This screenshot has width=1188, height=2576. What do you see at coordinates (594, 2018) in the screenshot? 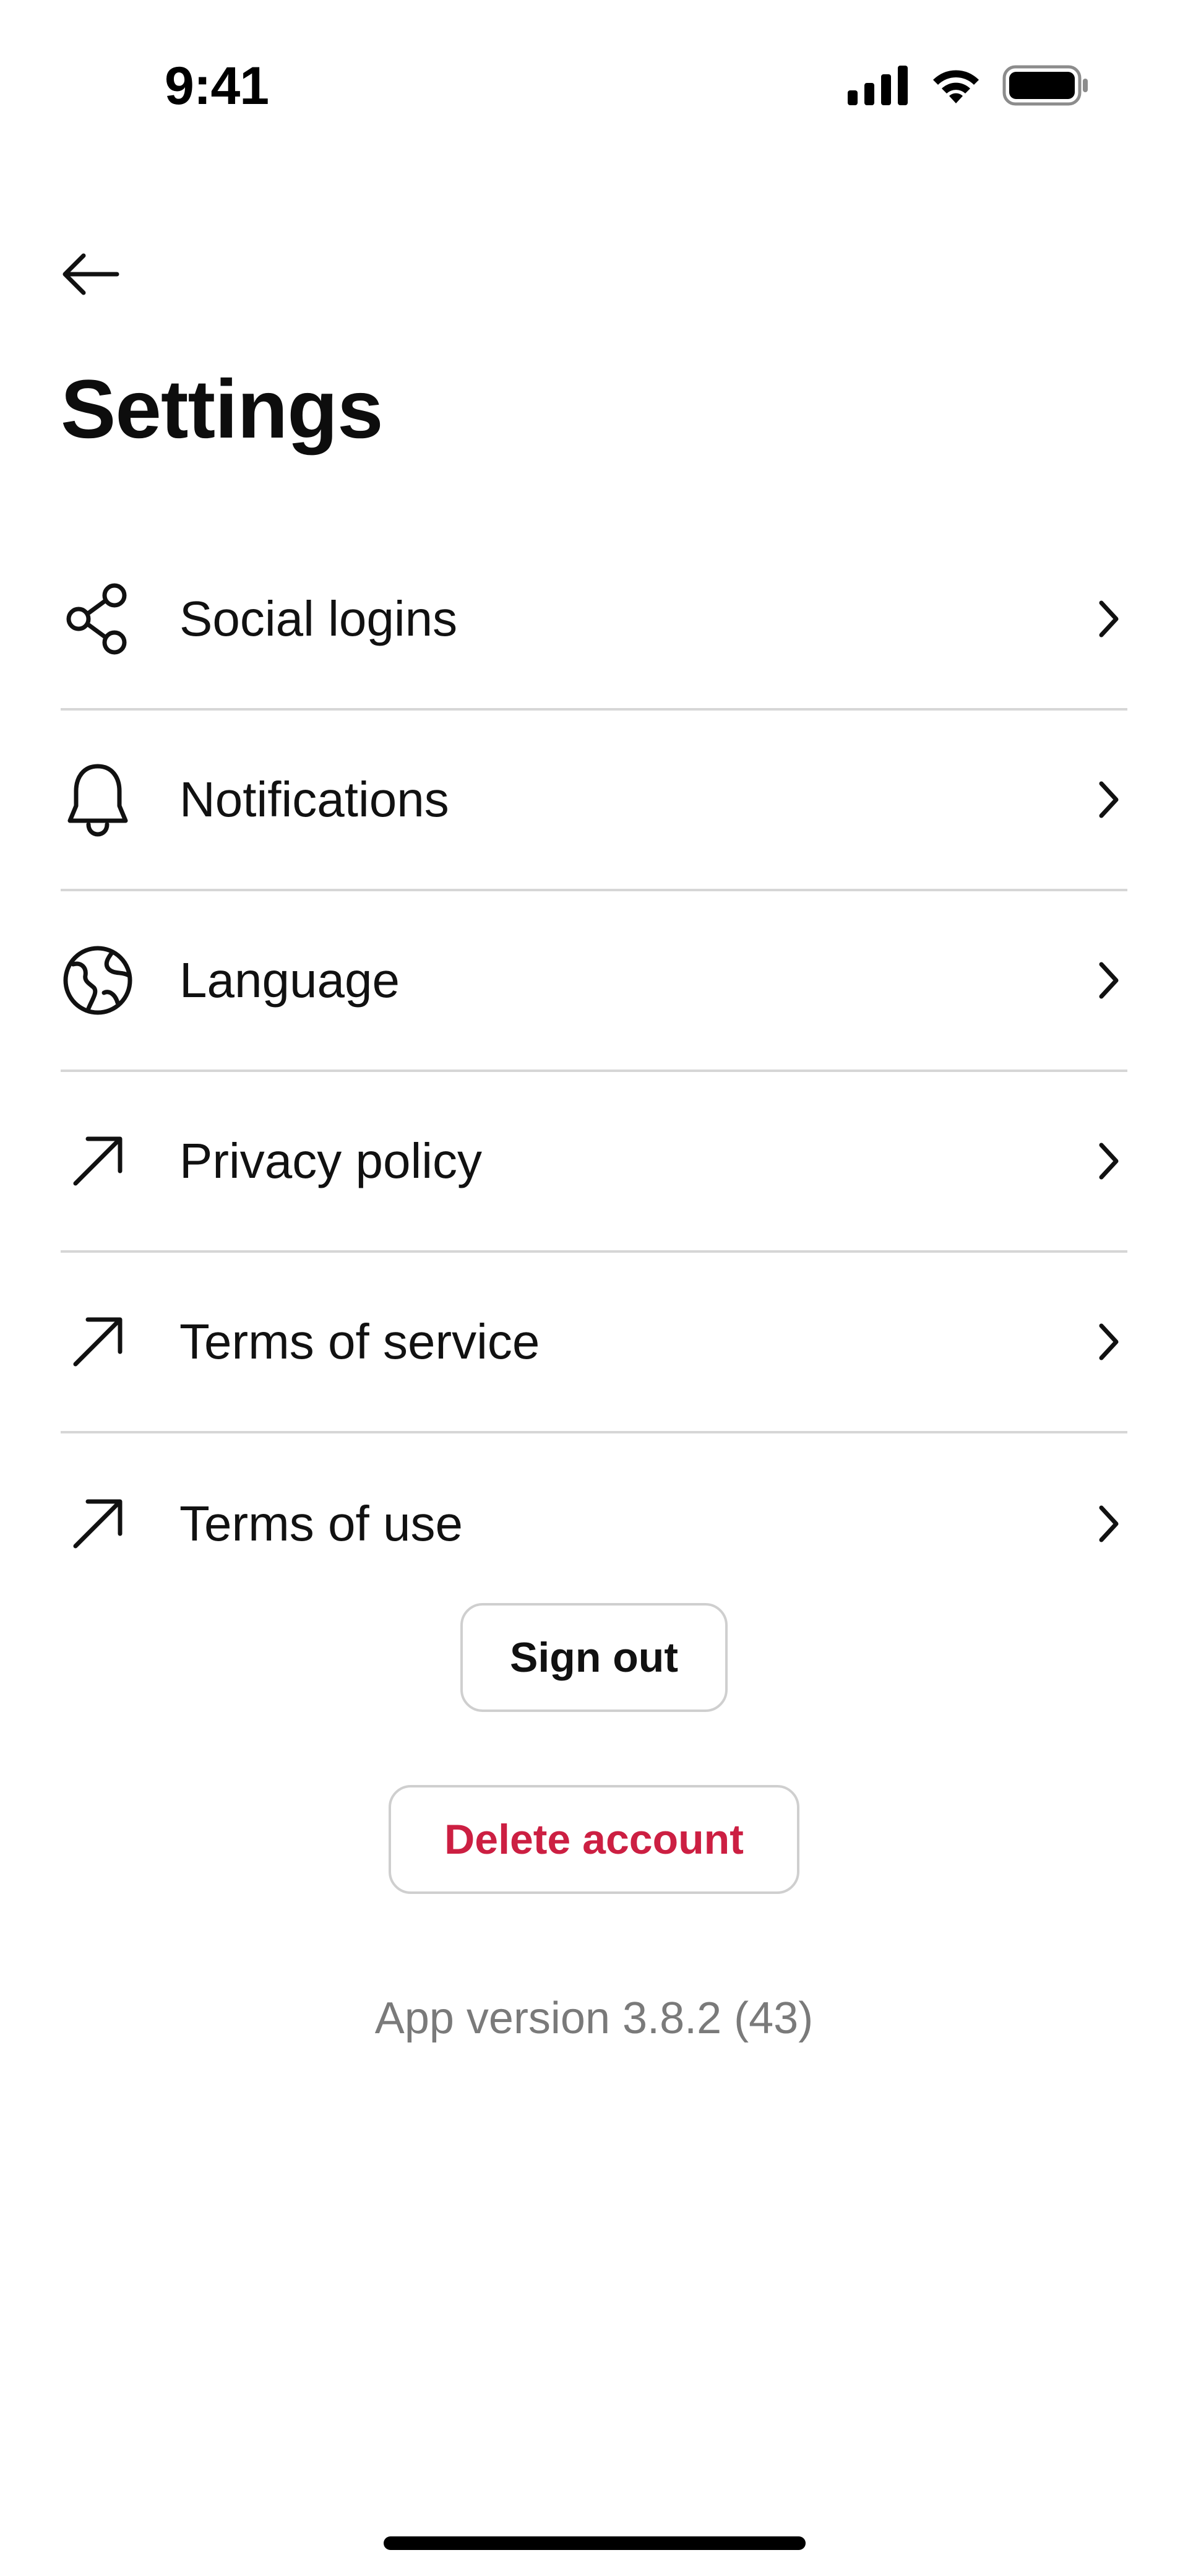
I see `app-version: App version 3.8.2 (43)` at bounding box center [594, 2018].